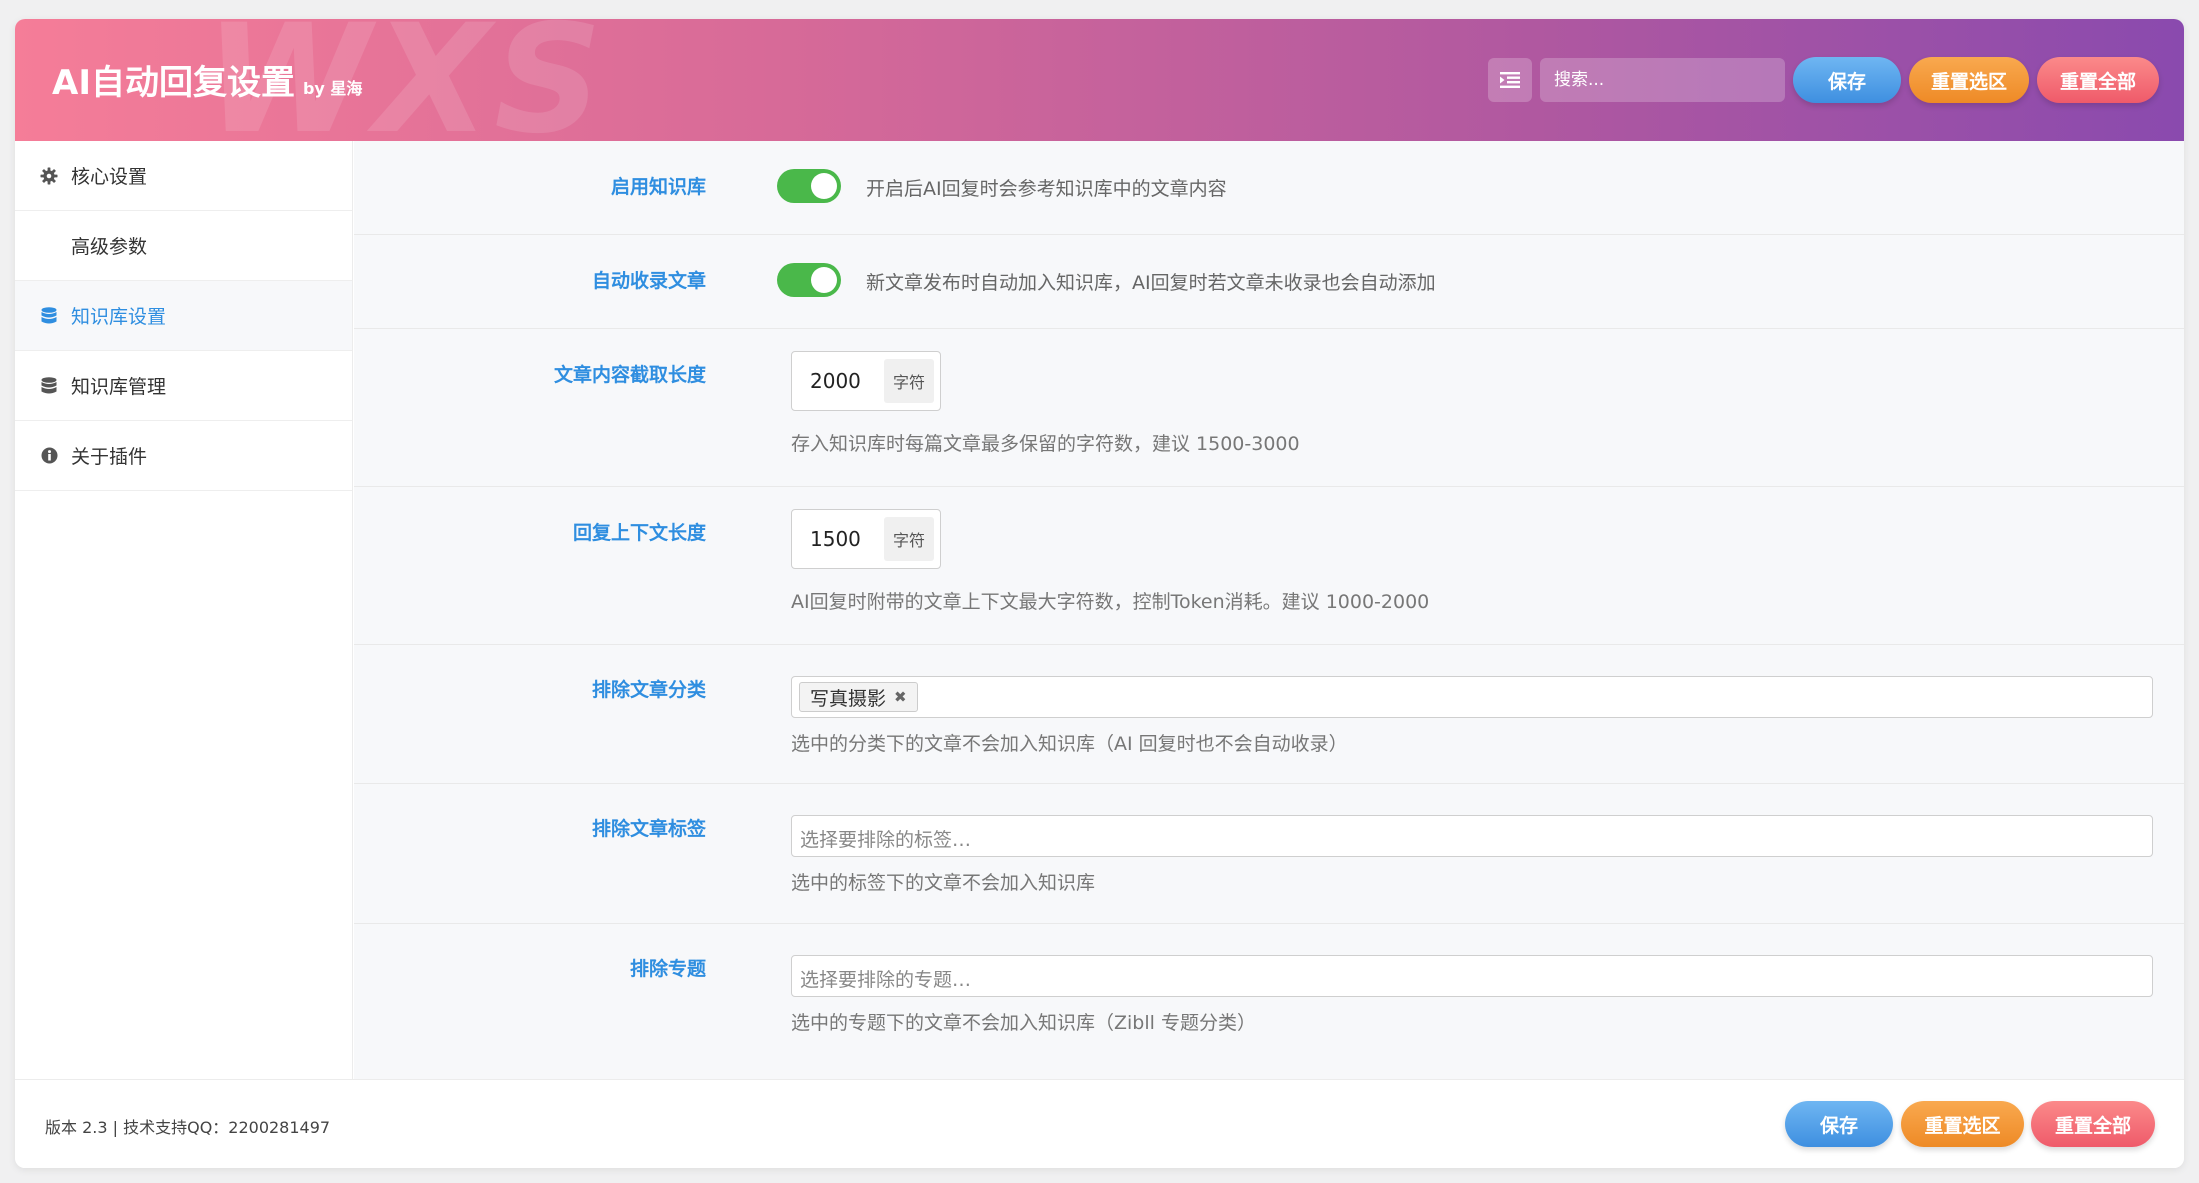 Image resolution: width=2199 pixels, height=1183 pixels. Describe the element at coordinates (1969, 80) in the screenshot. I see `reset-section-button: 重置选区` at that location.